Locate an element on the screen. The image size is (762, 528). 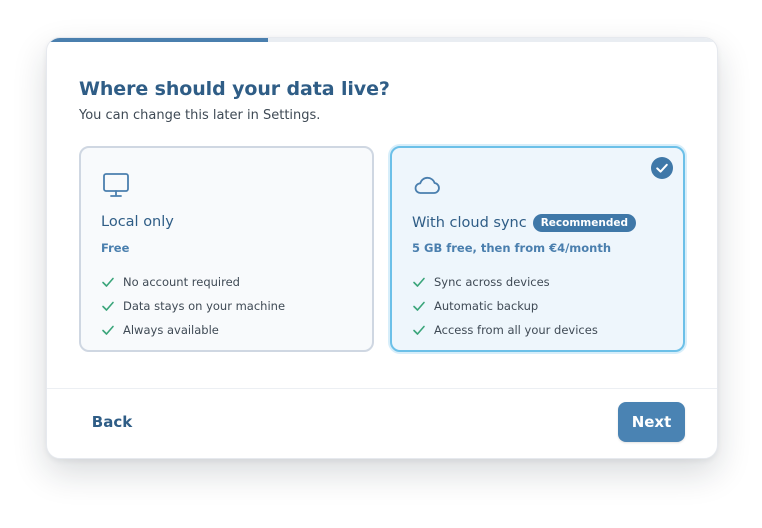
option-title: Local only is located at coordinates (137, 222).